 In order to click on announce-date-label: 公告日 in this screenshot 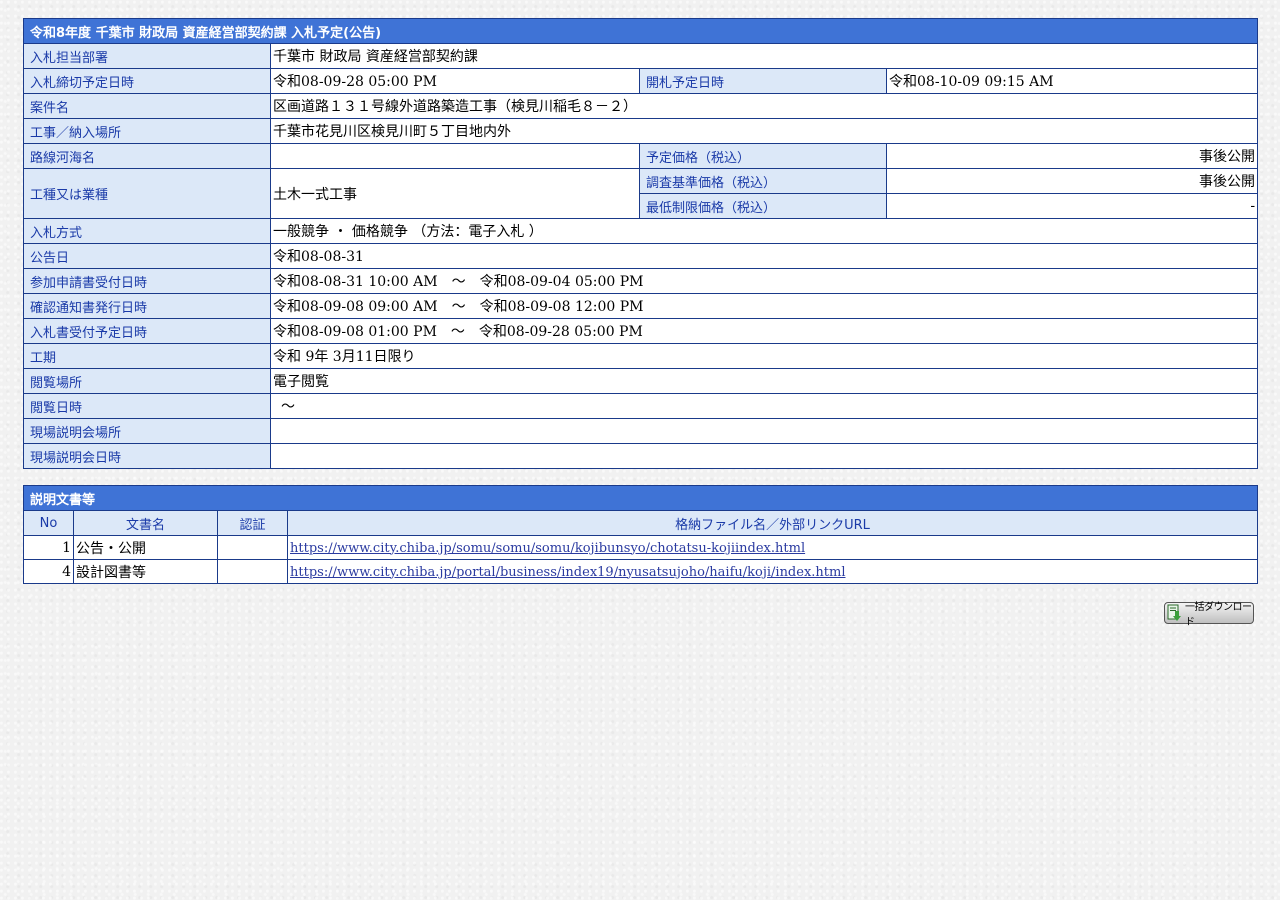, I will do `click(147, 256)`.